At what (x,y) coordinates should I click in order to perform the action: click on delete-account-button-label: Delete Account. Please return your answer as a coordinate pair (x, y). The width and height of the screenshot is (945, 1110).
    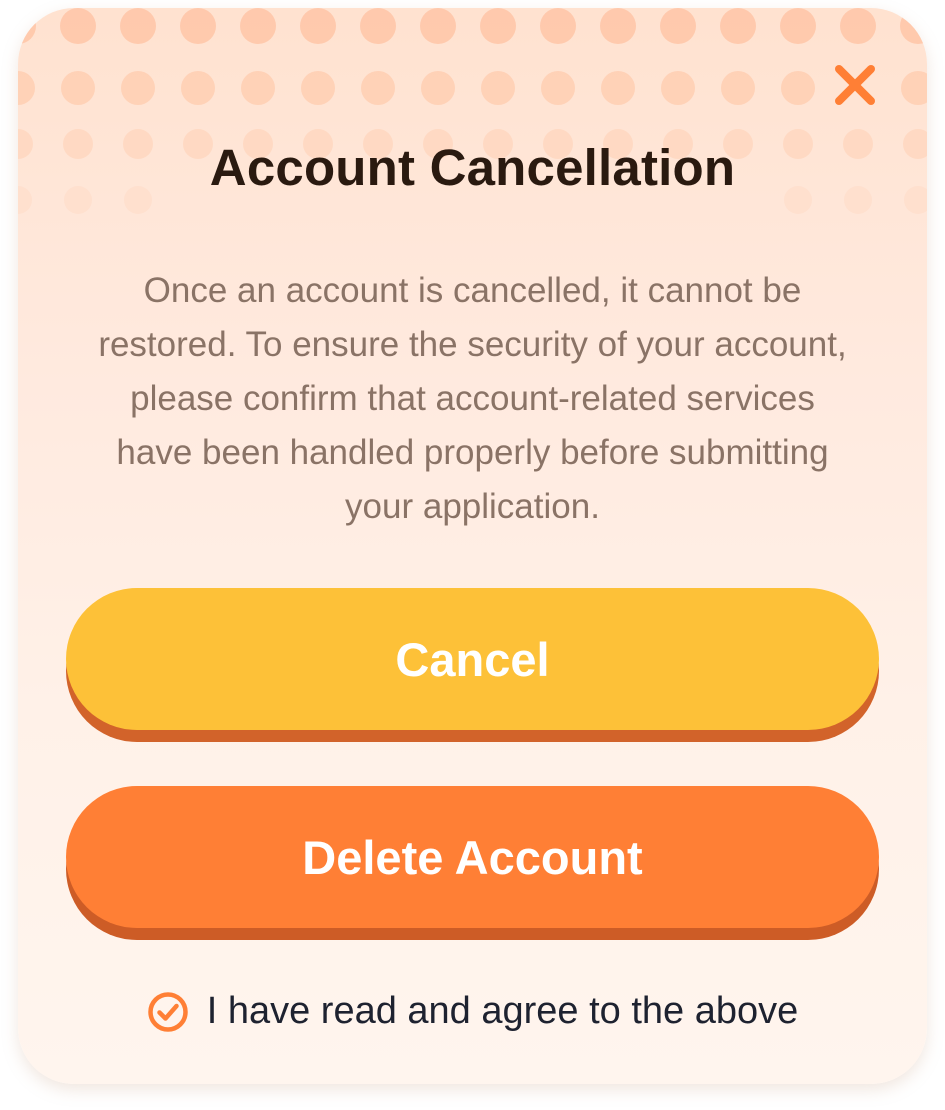
    Looking at the image, I should click on (472, 857).